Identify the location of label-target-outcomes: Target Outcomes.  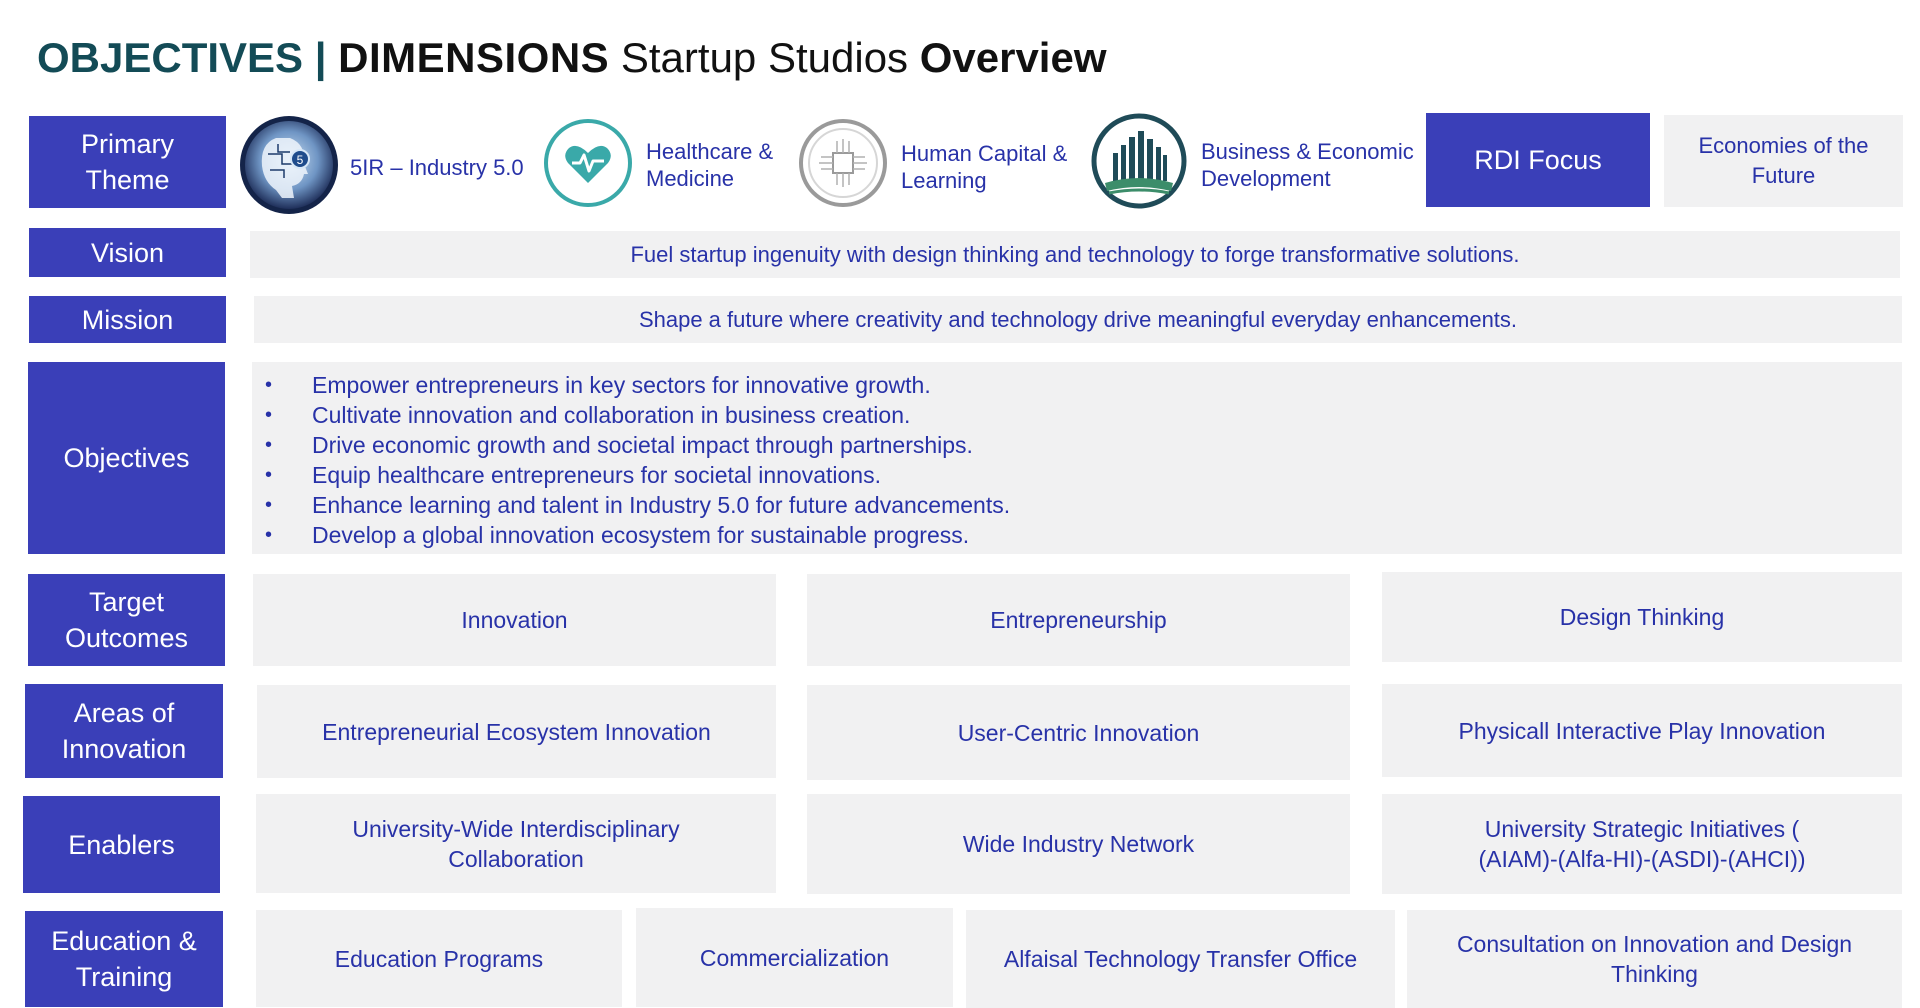
(126, 620).